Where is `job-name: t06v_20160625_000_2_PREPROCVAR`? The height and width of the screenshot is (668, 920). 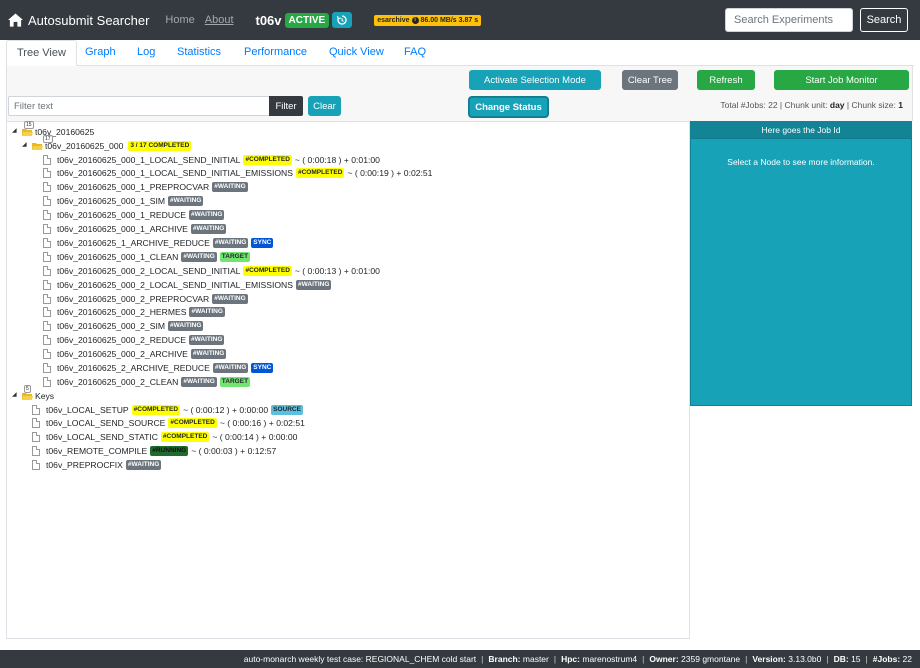 job-name: t06v_20160625_000_2_PREPROCVAR is located at coordinates (133, 298).